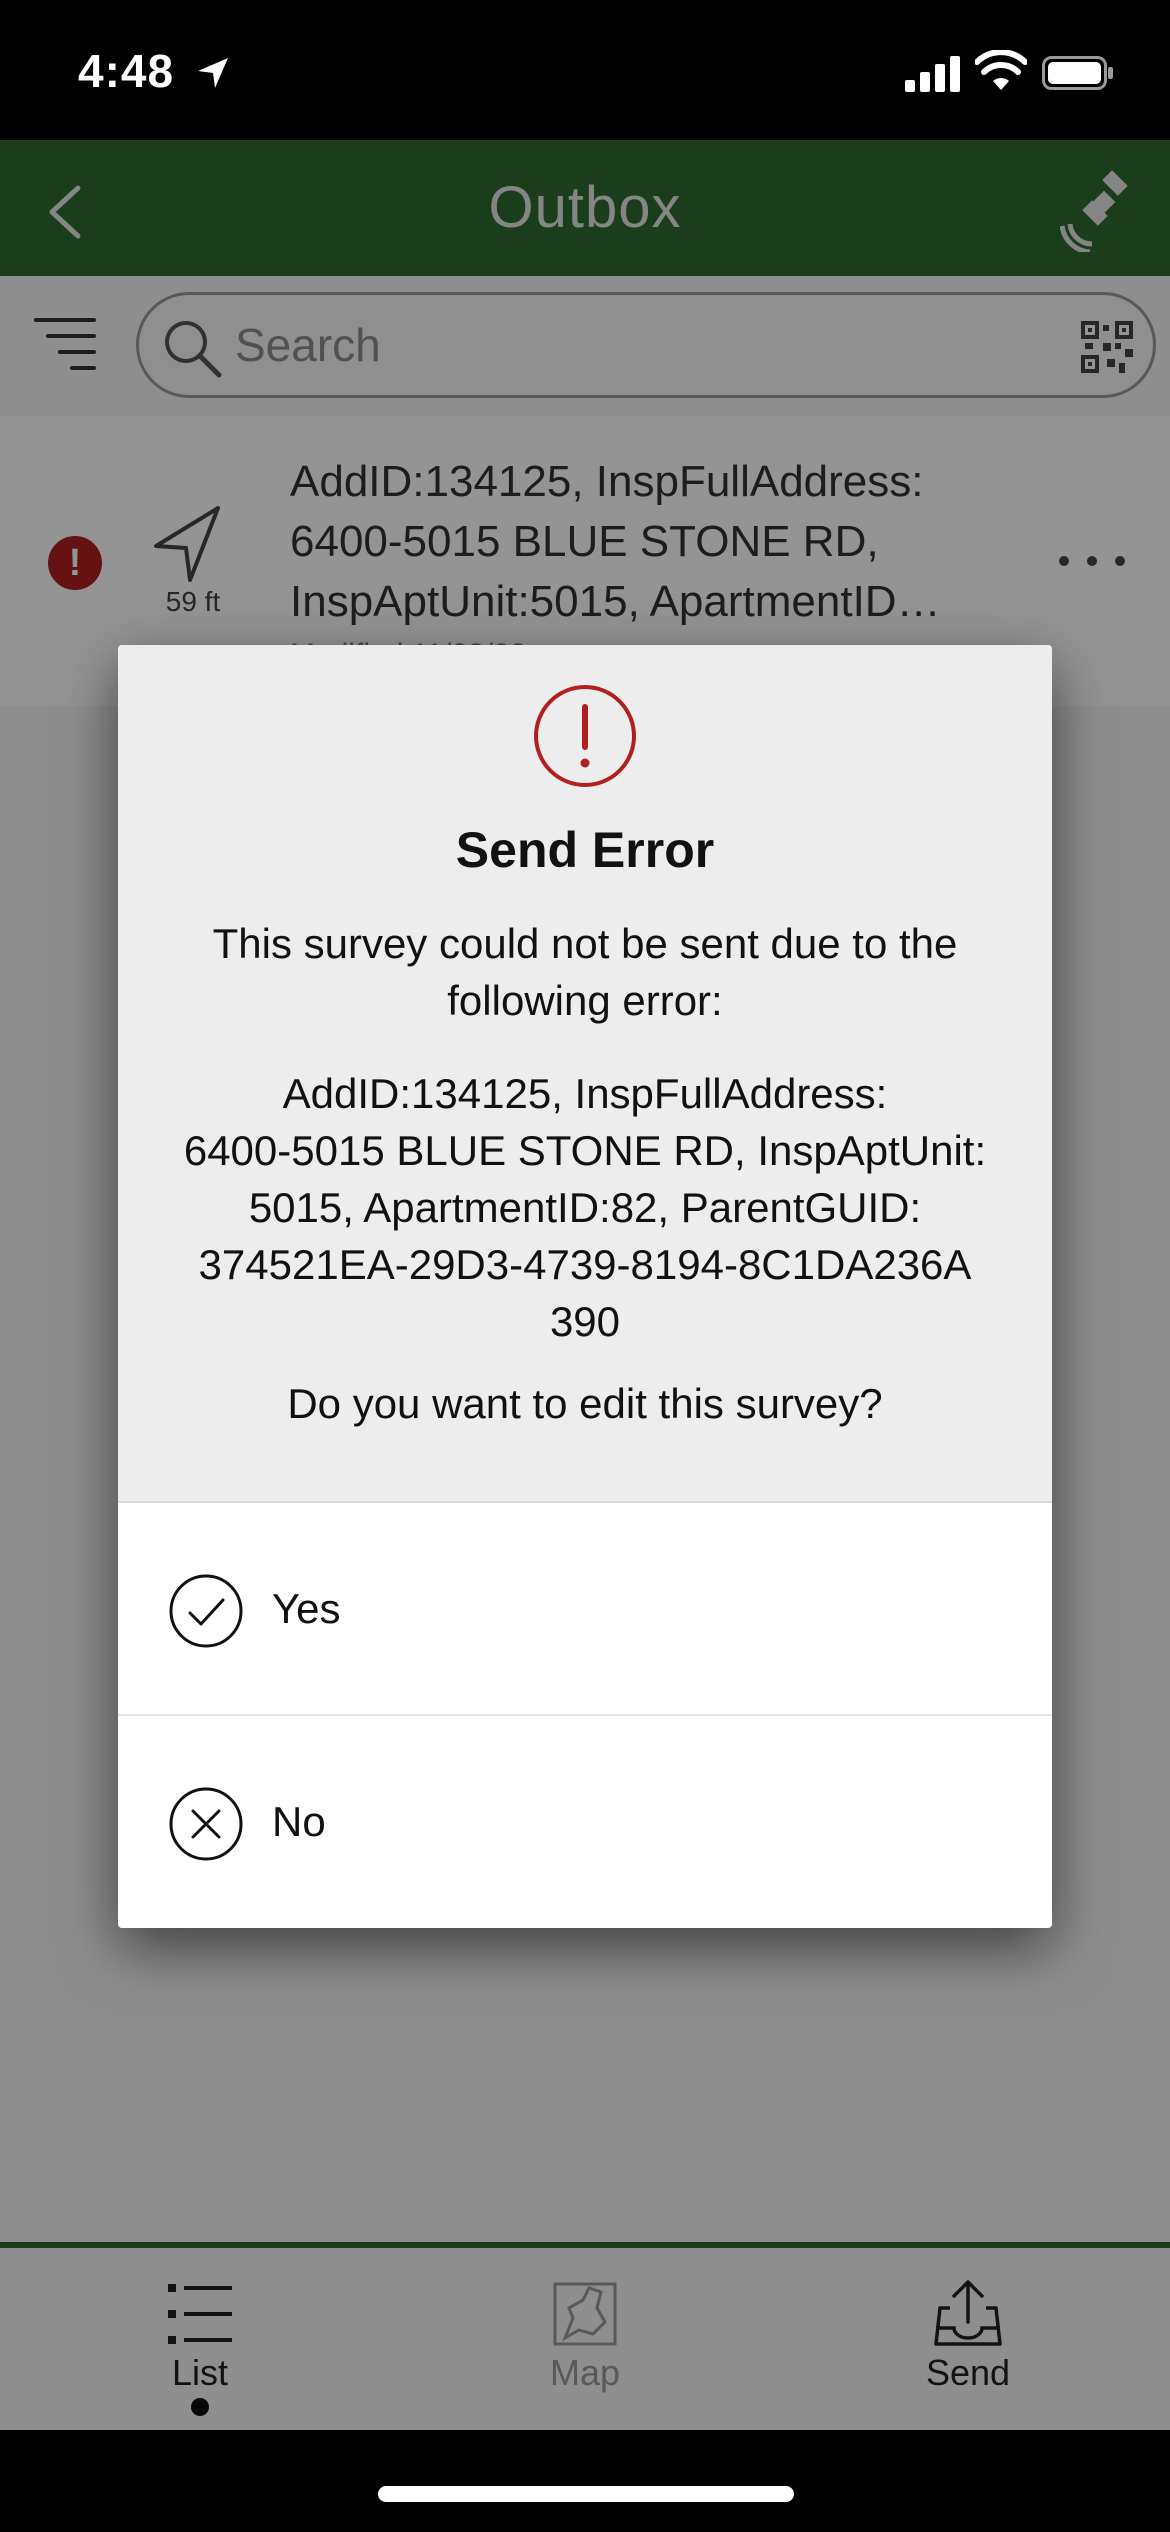 Image resolution: width=1170 pixels, height=2532 pixels. I want to click on error-detail-line: 6400-5015 BLUE STONE RD, InspAptUnit:, so click(585, 1150).